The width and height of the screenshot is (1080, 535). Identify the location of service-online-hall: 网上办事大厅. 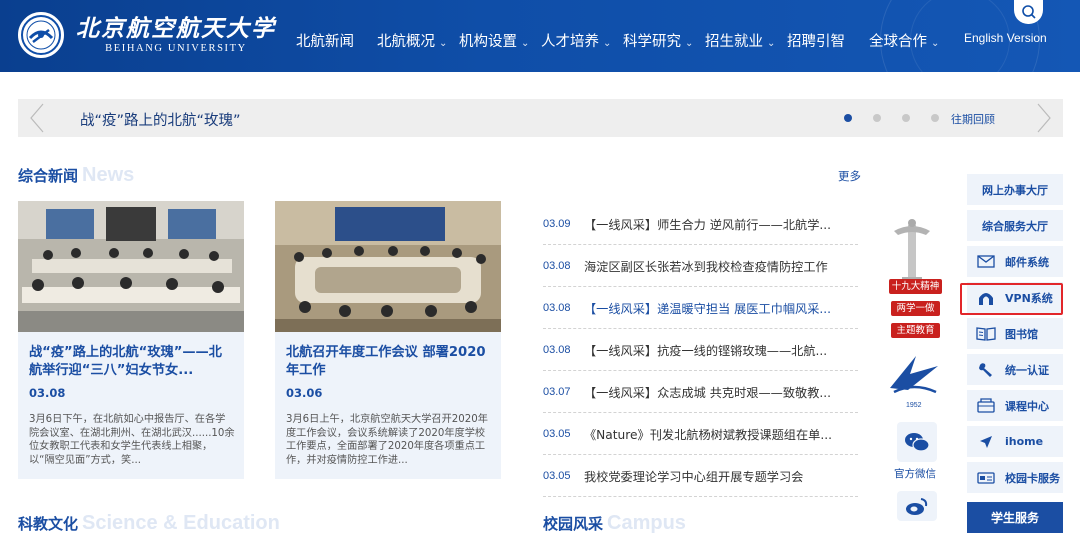
(1015, 189).